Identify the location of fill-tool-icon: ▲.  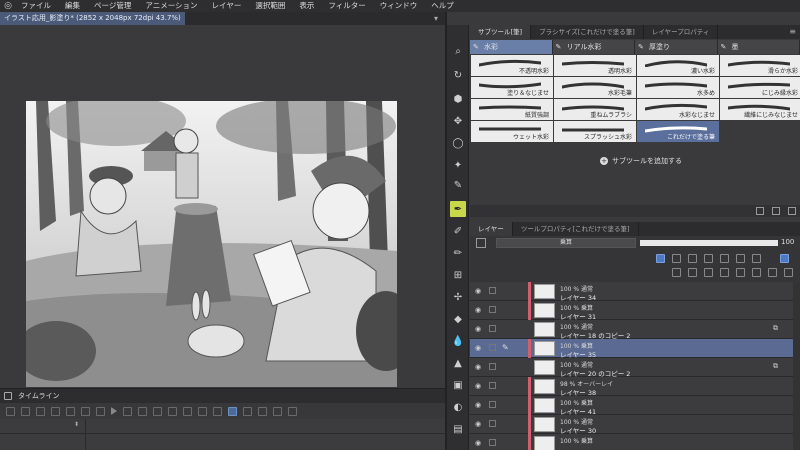
(458, 363).